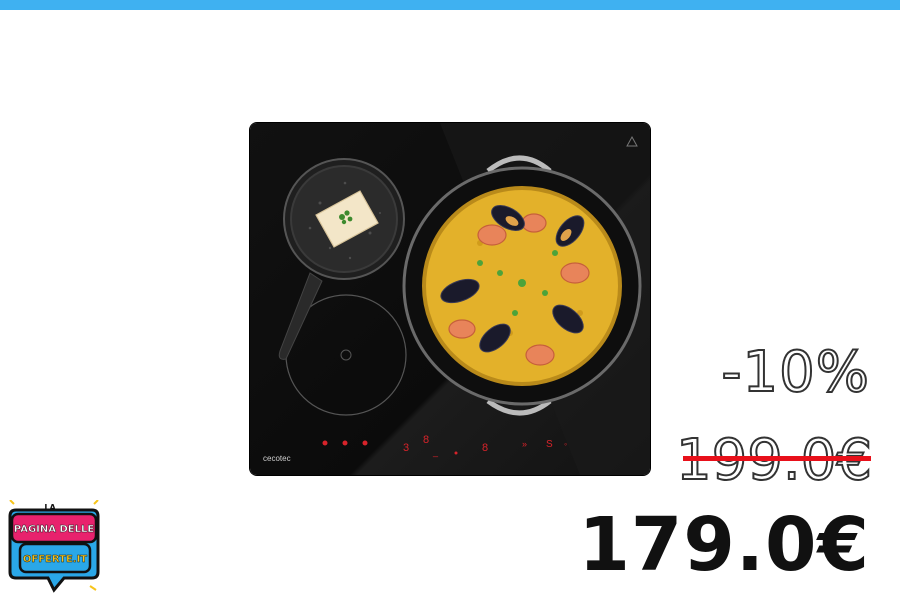 The width and height of the screenshot is (900, 600). Describe the element at coordinates (724, 545) in the screenshot. I see `new-price: 179.0€` at that location.